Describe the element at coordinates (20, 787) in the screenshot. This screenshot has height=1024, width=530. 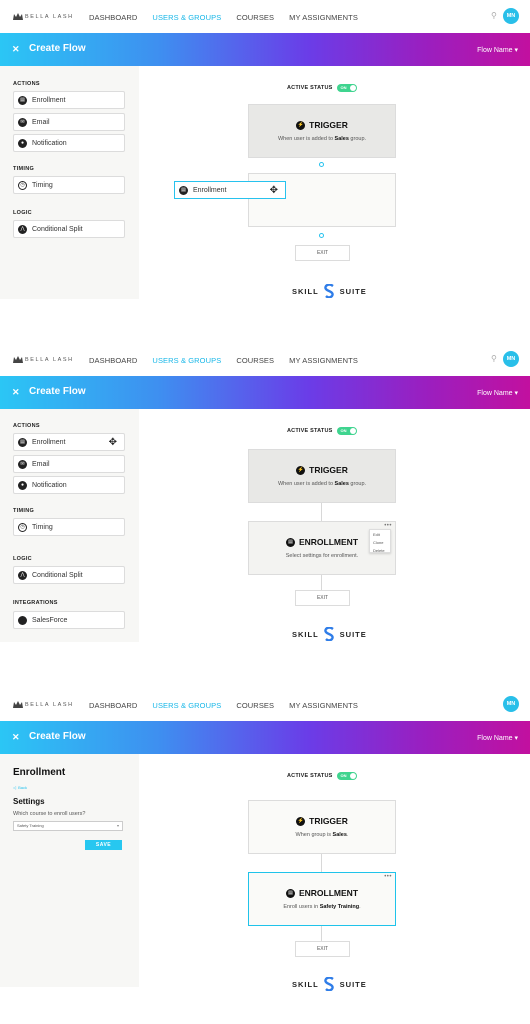
I see `back-link: ◁ Back` at that location.